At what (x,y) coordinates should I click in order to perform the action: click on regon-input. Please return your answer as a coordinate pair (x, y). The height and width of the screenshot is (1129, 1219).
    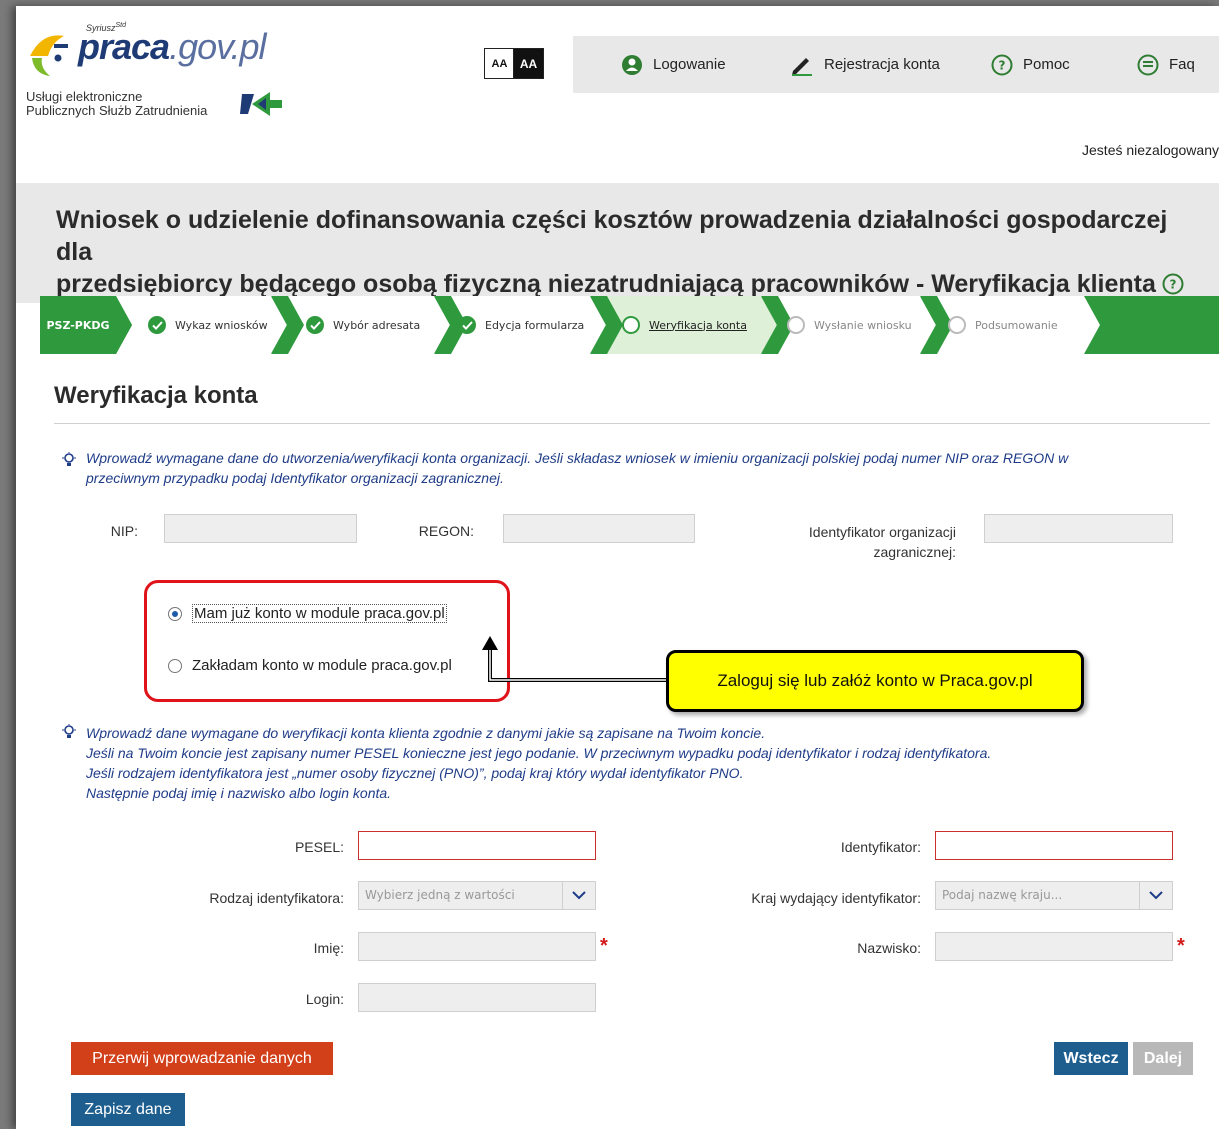
    Looking at the image, I should click on (599, 528).